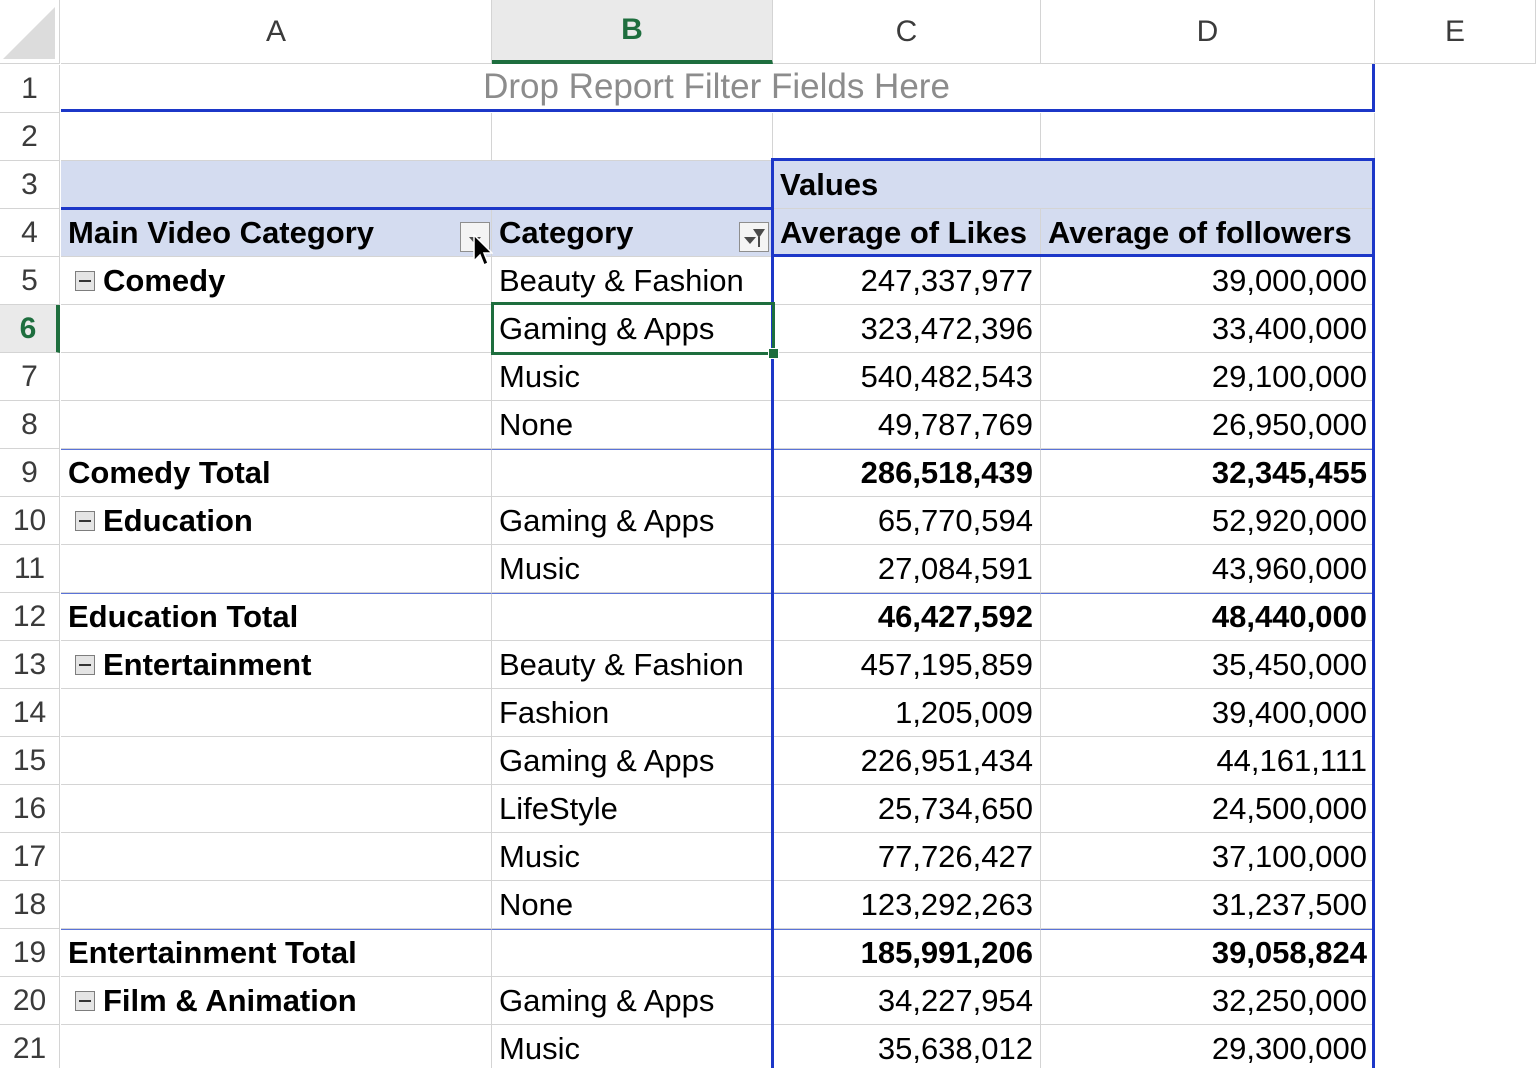 Image resolution: width=1536 pixels, height=1068 pixels. What do you see at coordinates (907, 617) in the screenshot?
I see `pivot-cell-likes: 46,427,592` at bounding box center [907, 617].